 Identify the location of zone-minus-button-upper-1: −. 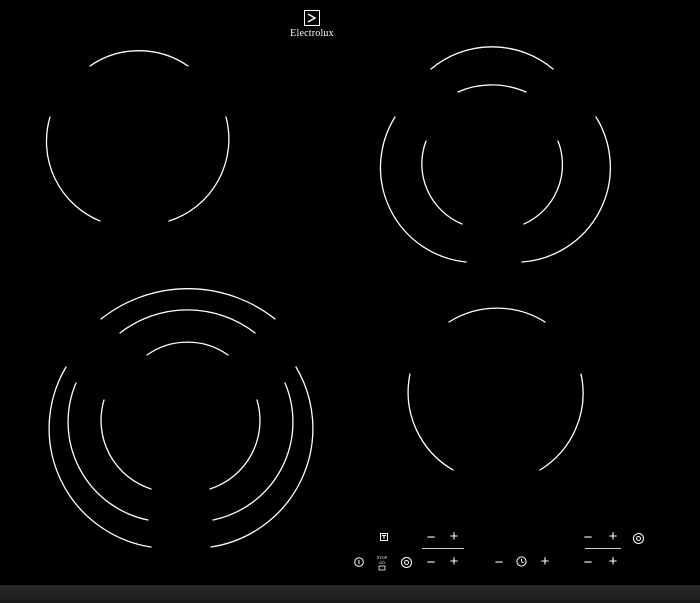
(431, 537).